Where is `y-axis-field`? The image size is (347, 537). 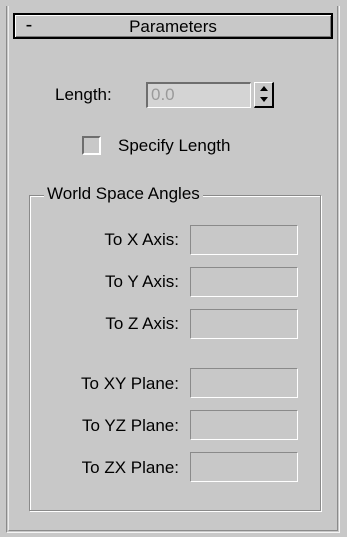
y-axis-field is located at coordinates (244, 282).